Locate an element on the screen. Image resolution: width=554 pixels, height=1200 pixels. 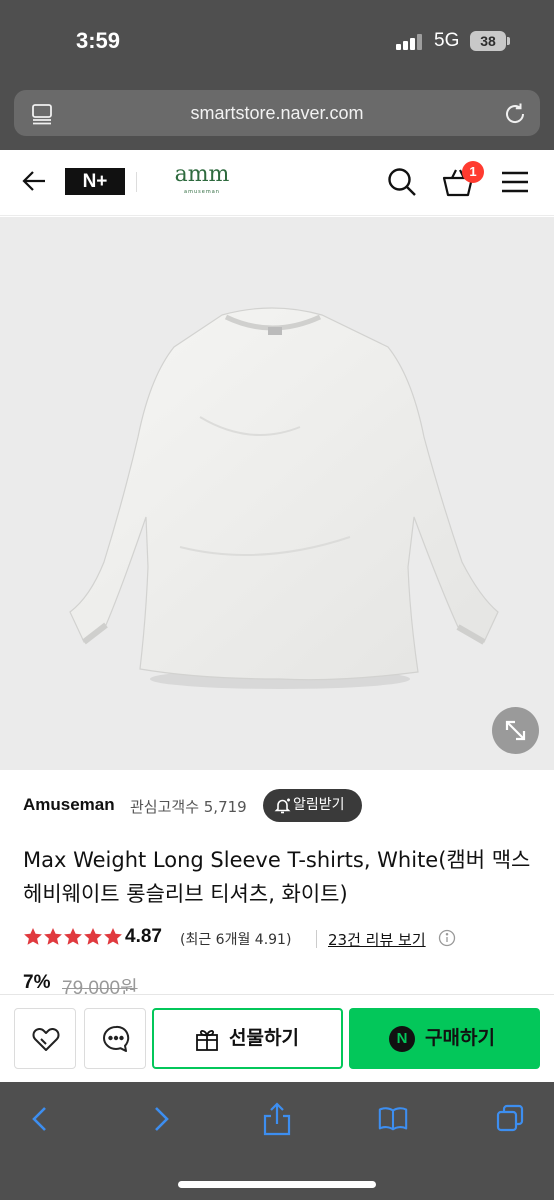
wishlist-button is located at coordinates (45, 1038).